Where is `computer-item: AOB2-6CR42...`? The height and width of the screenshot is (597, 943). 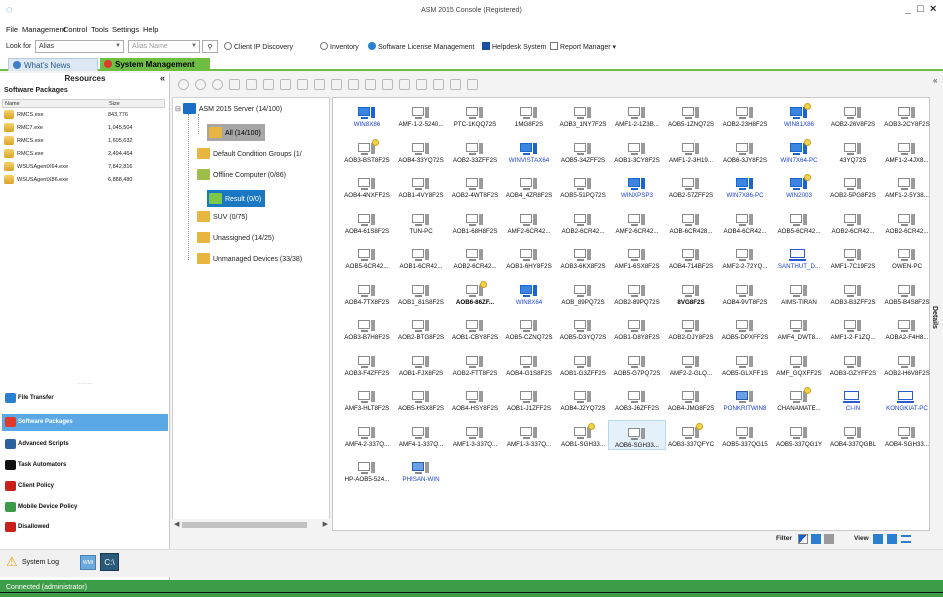
computer-item: AOB2-6CR42... is located at coordinates (907, 222).